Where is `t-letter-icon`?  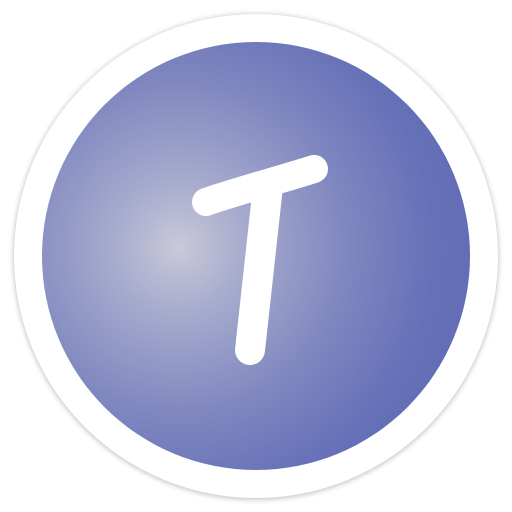
t-letter-icon is located at coordinates (260, 260).